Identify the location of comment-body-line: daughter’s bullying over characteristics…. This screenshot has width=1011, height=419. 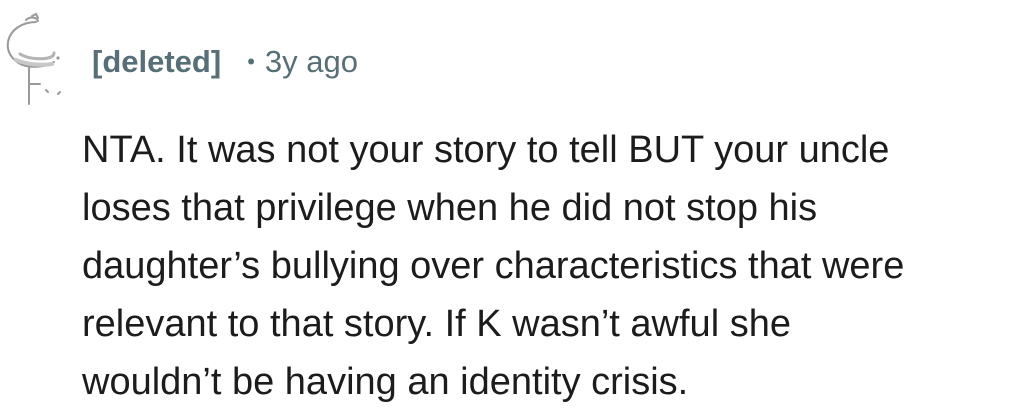
(493, 266).